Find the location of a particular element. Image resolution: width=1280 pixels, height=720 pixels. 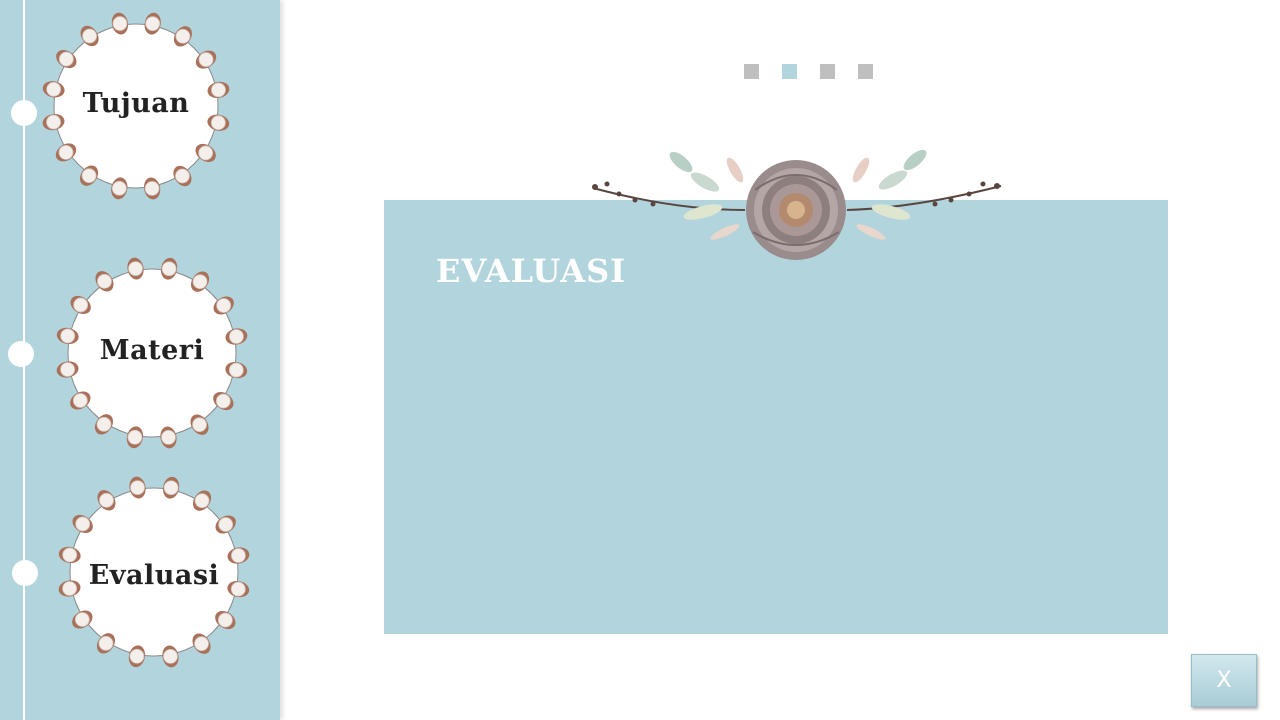

sidebar-item-evaluasi: Evaluasi is located at coordinates (154, 572).